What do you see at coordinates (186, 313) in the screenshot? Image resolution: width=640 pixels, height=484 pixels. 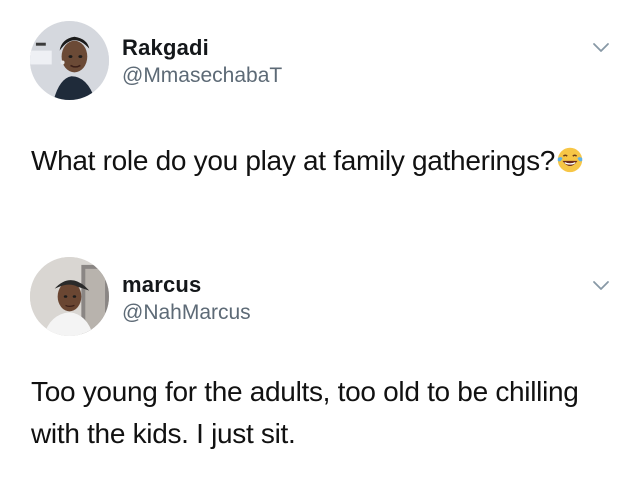 I see `user-handle: @NahMarcus` at bounding box center [186, 313].